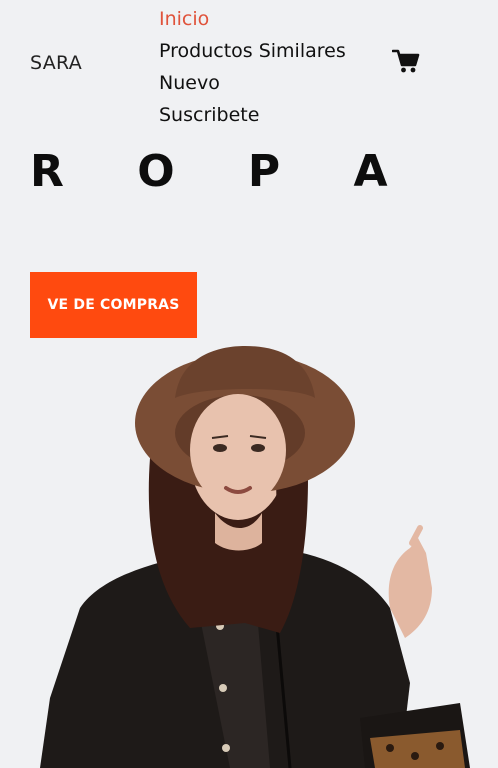  I want to click on nav-item-suscribete: Suscribete, so click(252, 115).